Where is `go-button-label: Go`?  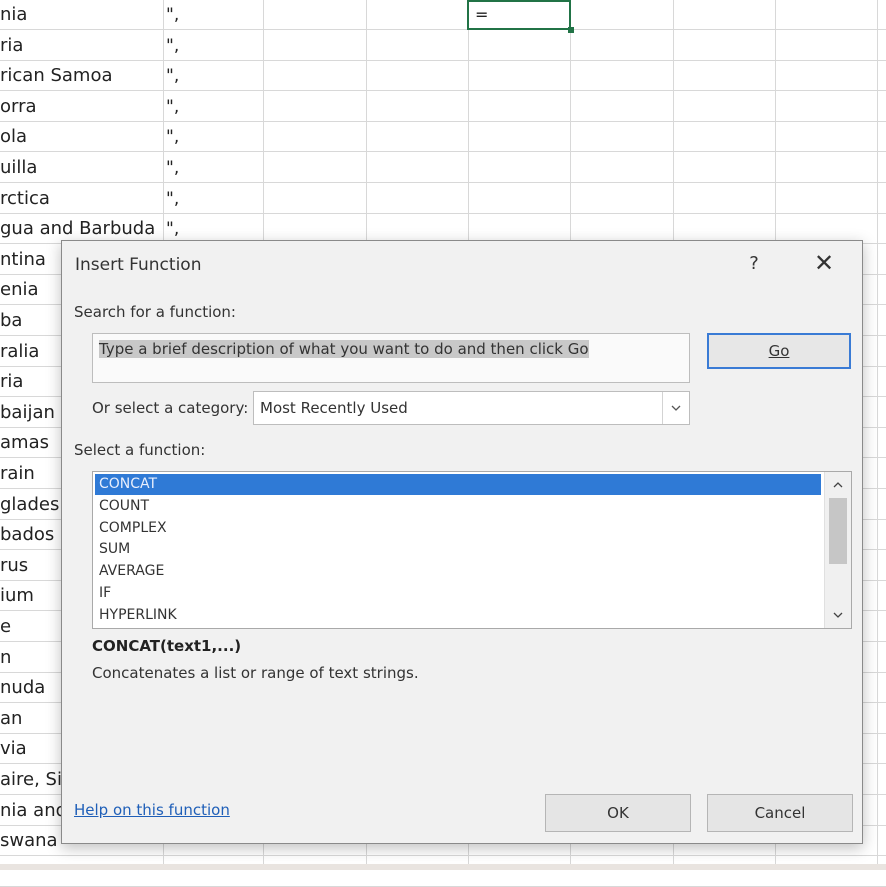 go-button-label: Go is located at coordinates (779, 351).